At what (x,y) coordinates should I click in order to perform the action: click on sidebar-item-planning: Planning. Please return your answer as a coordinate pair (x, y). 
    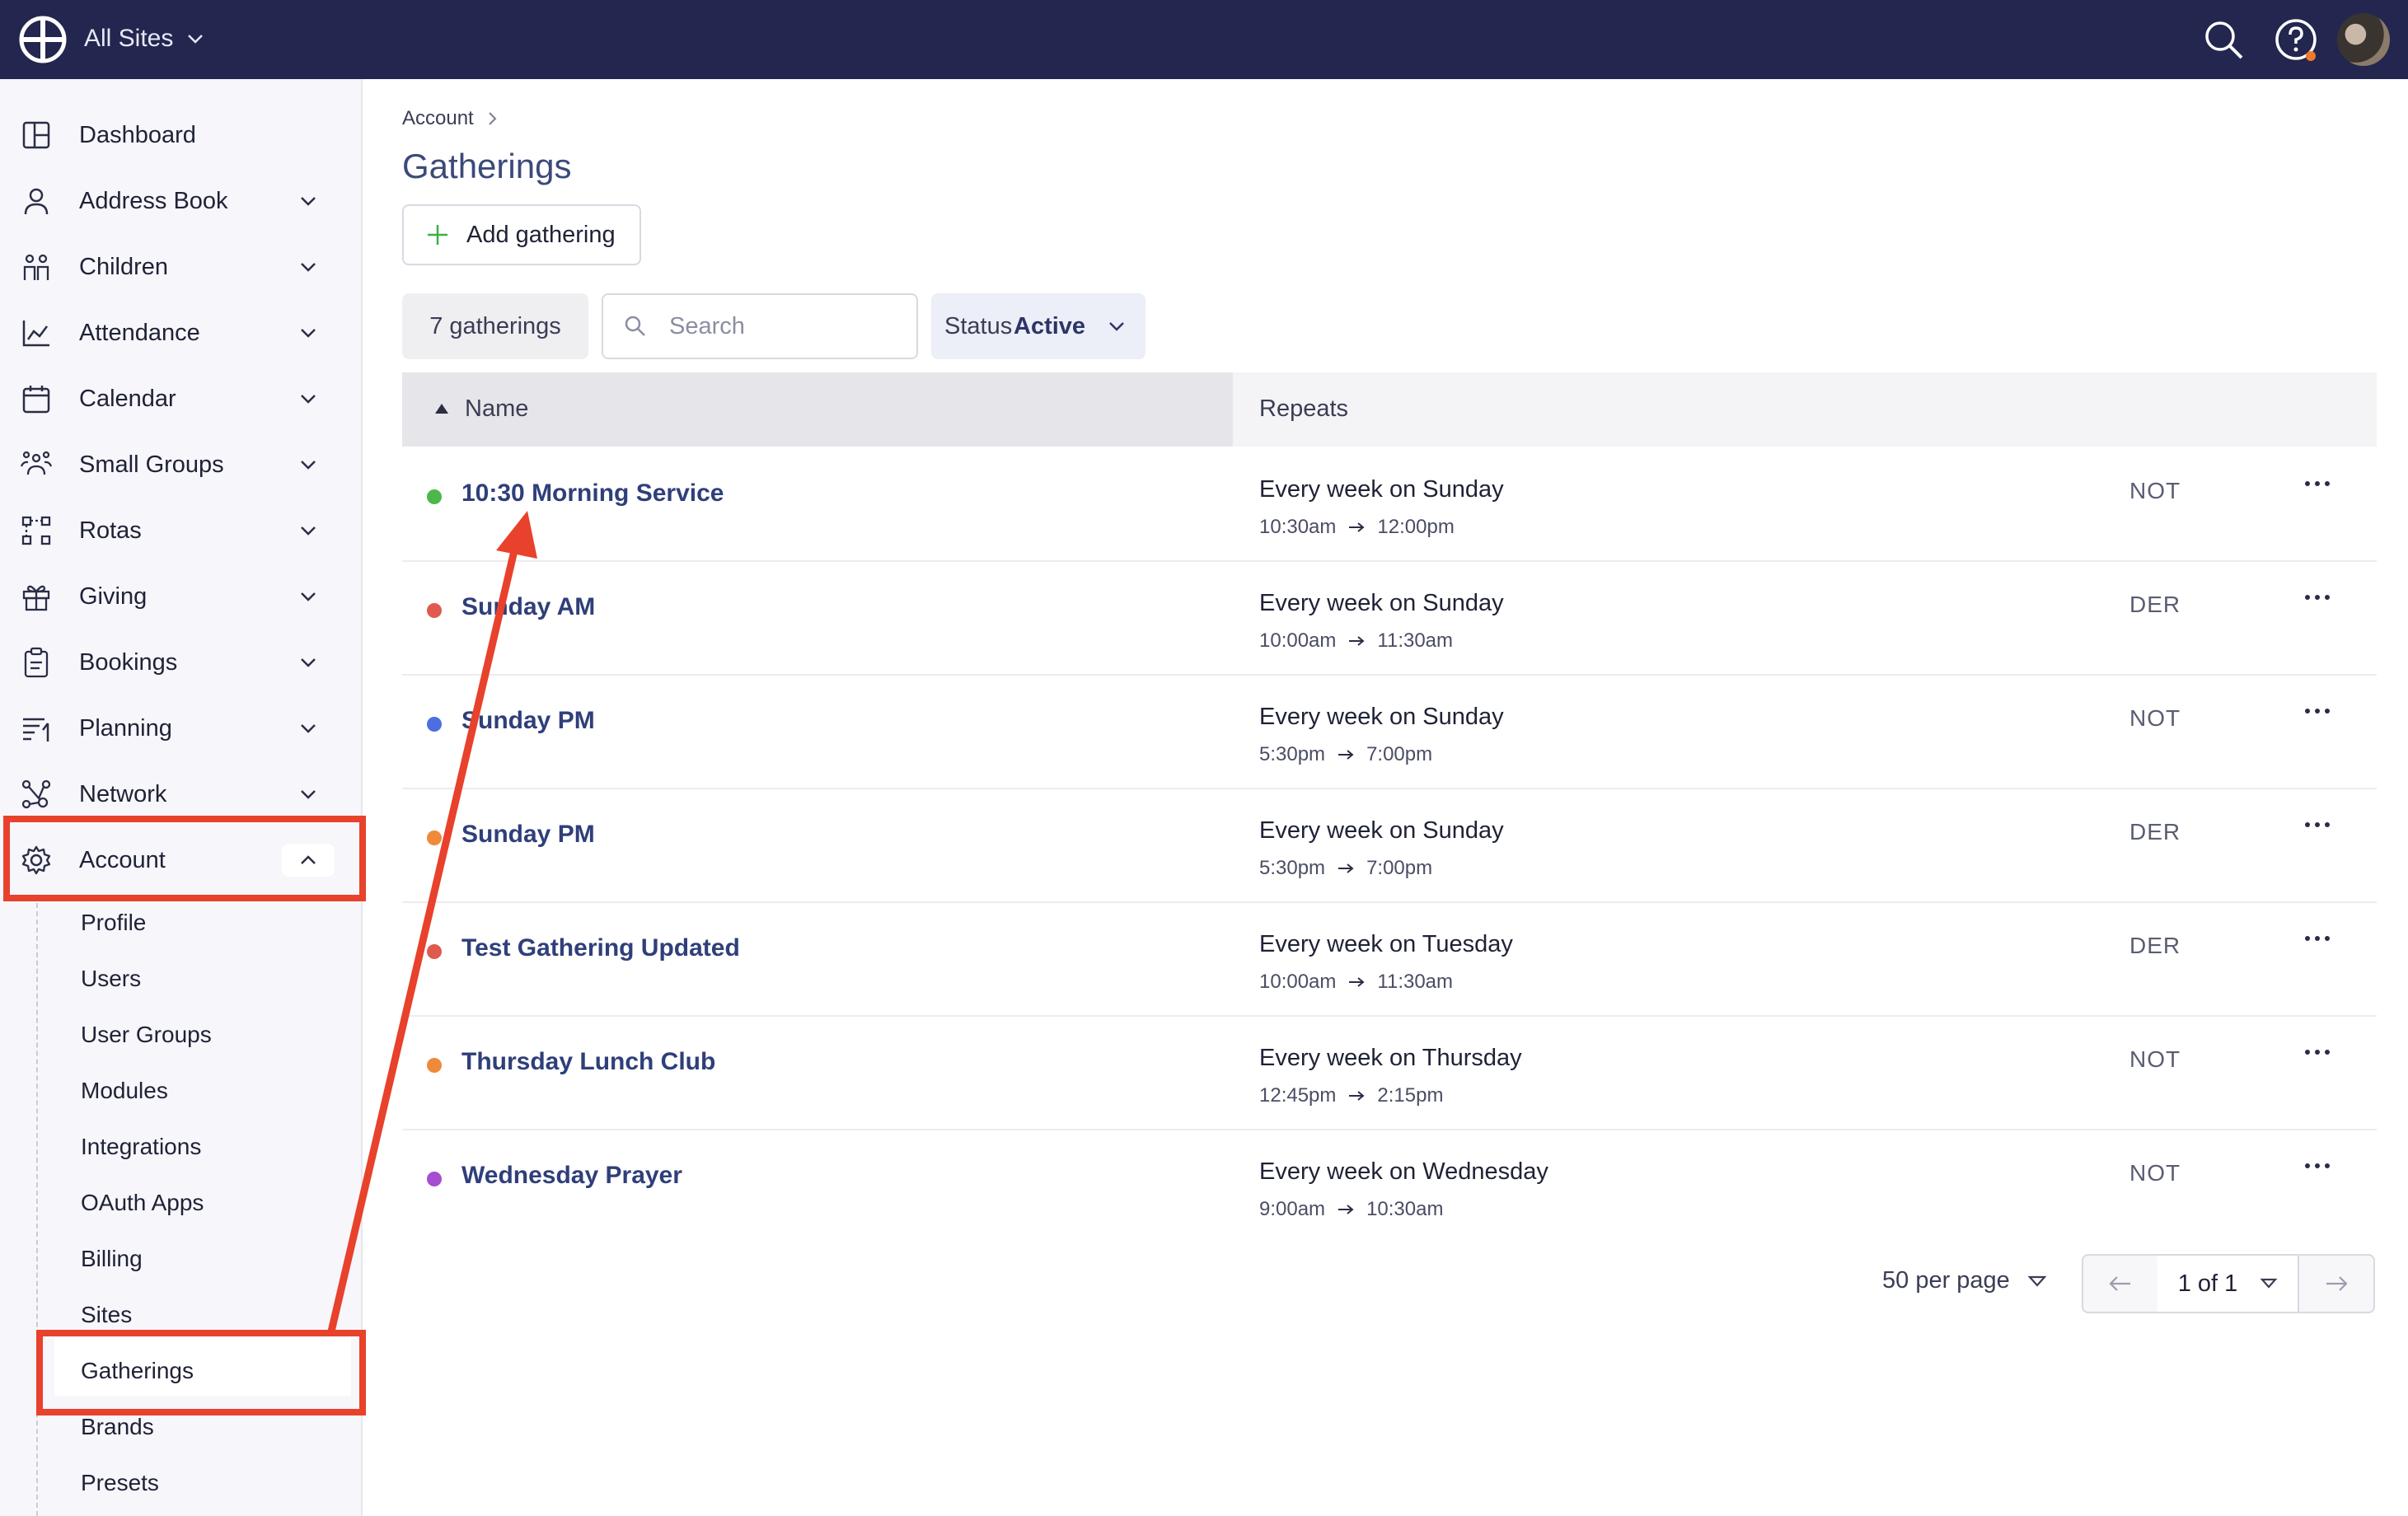
    Looking at the image, I should click on (181, 728).